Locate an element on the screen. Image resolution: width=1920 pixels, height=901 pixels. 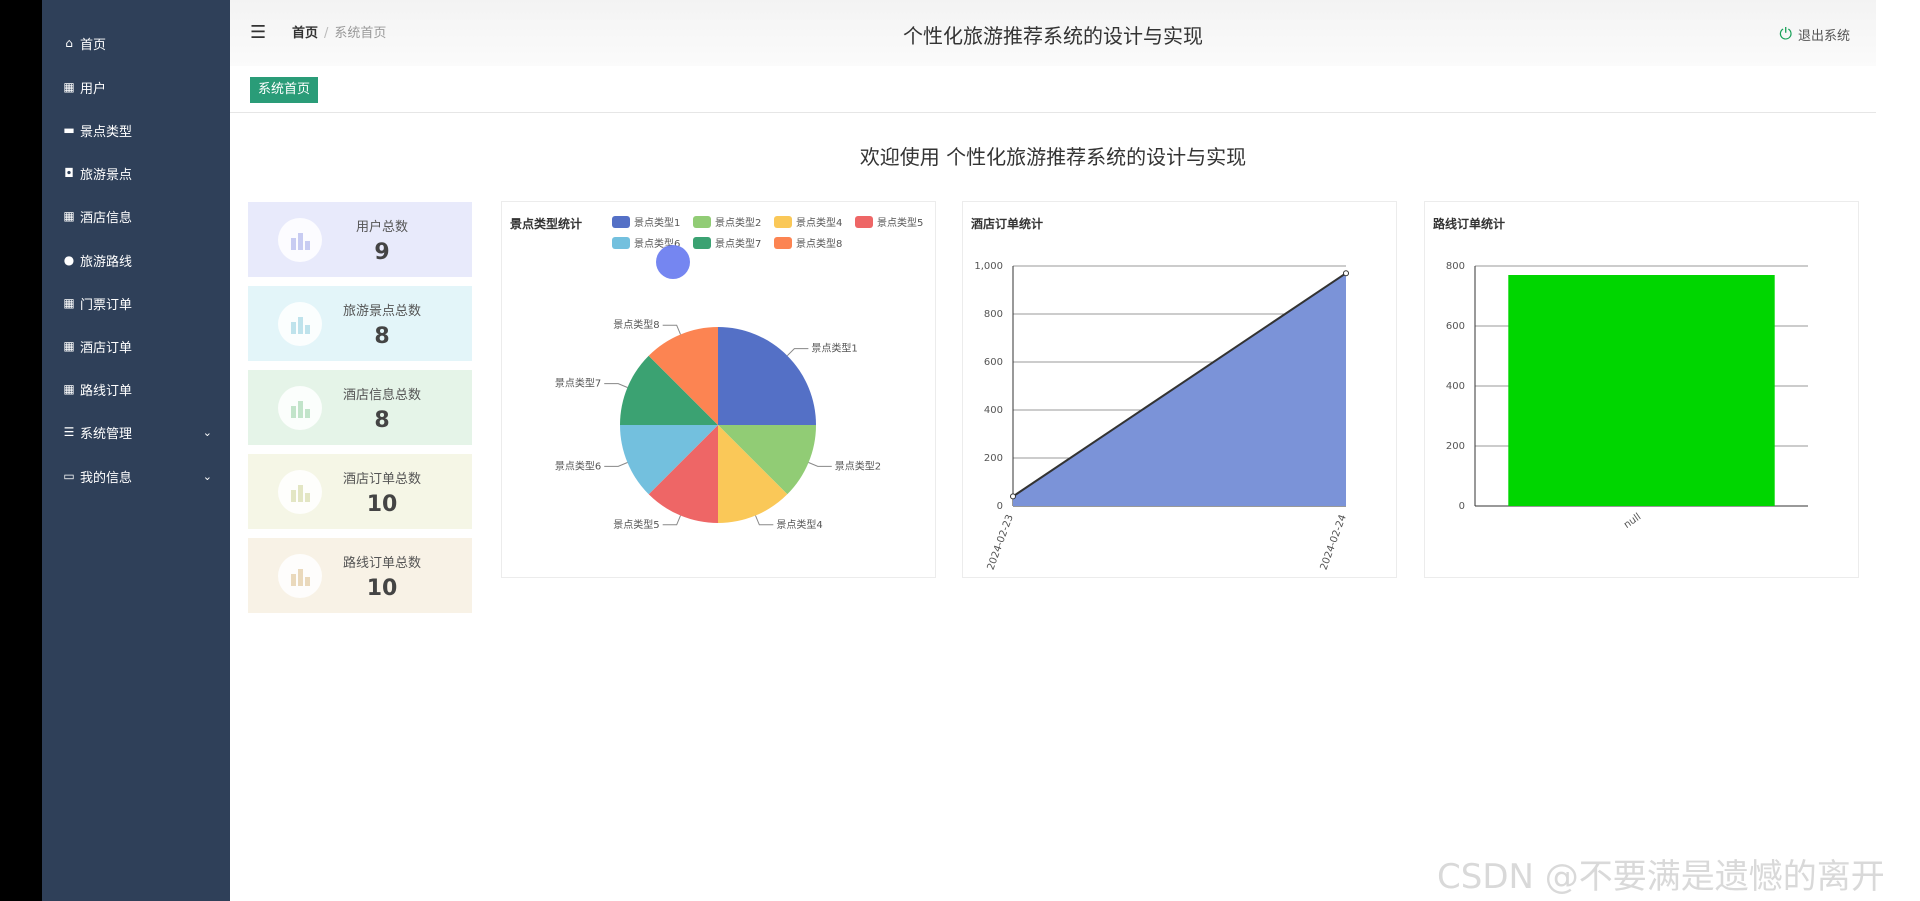
pie-slice-label: 景点类型8 is located at coordinates (636, 324).